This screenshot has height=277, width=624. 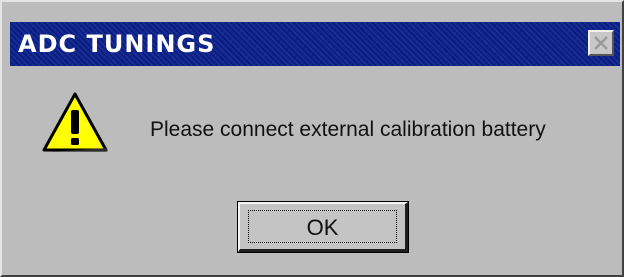 I want to click on ok-button-label: OK, so click(x=322, y=227).